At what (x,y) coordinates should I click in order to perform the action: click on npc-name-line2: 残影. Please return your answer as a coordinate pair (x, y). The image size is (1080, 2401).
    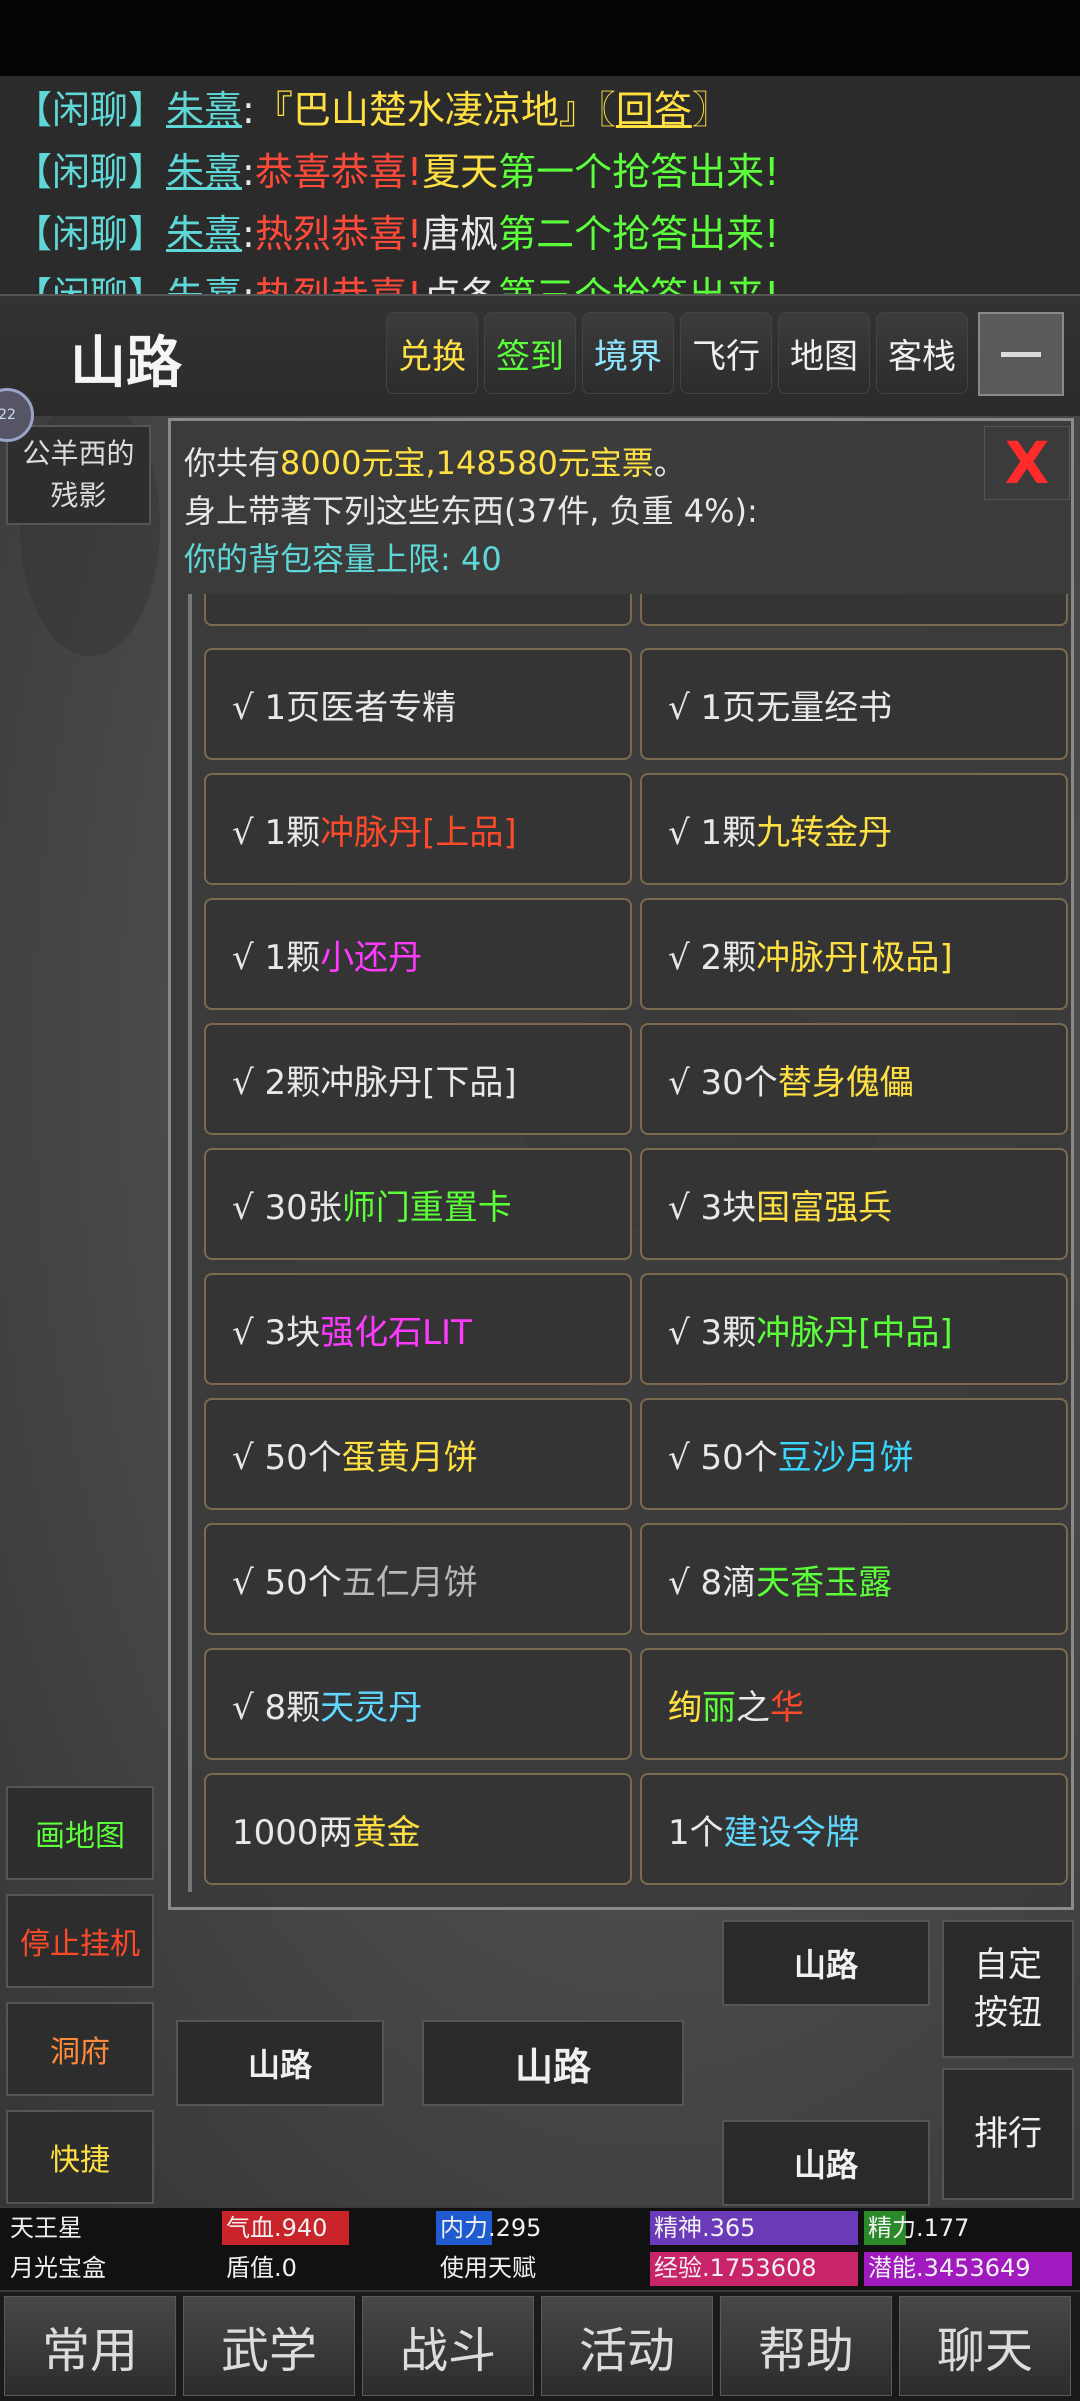
    Looking at the image, I should click on (78, 495).